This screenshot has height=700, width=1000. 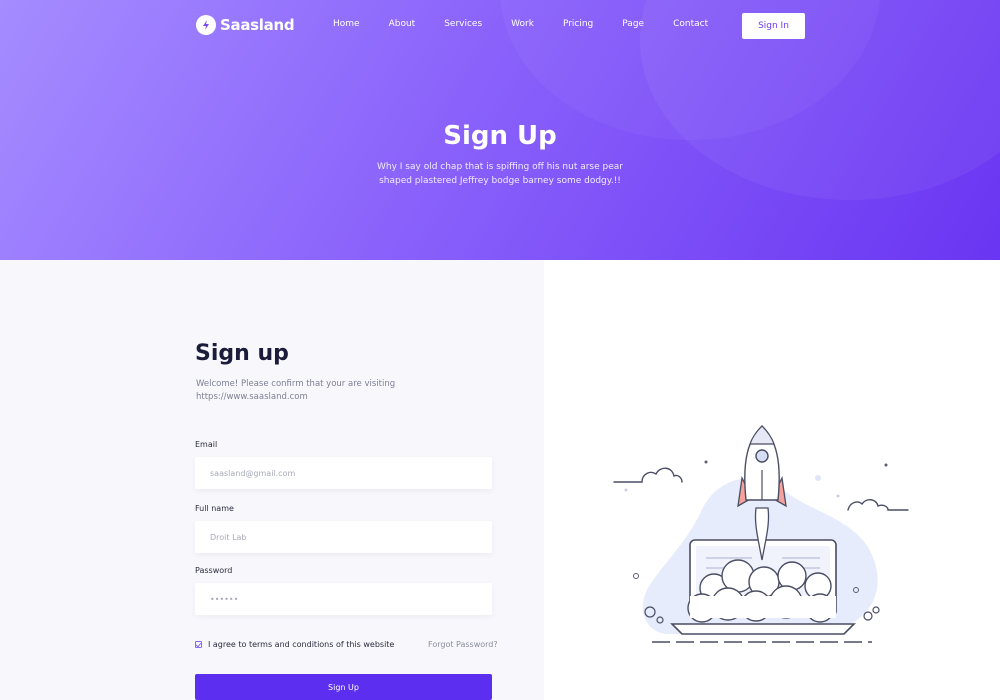 I want to click on brand-name: Saasland, so click(x=257, y=25).